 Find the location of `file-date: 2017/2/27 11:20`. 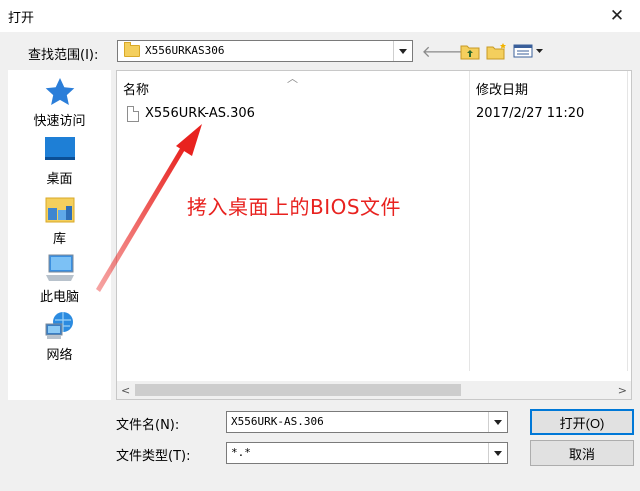

file-date: 2017/2/27 11:20 is located at coordinates (530, 113).